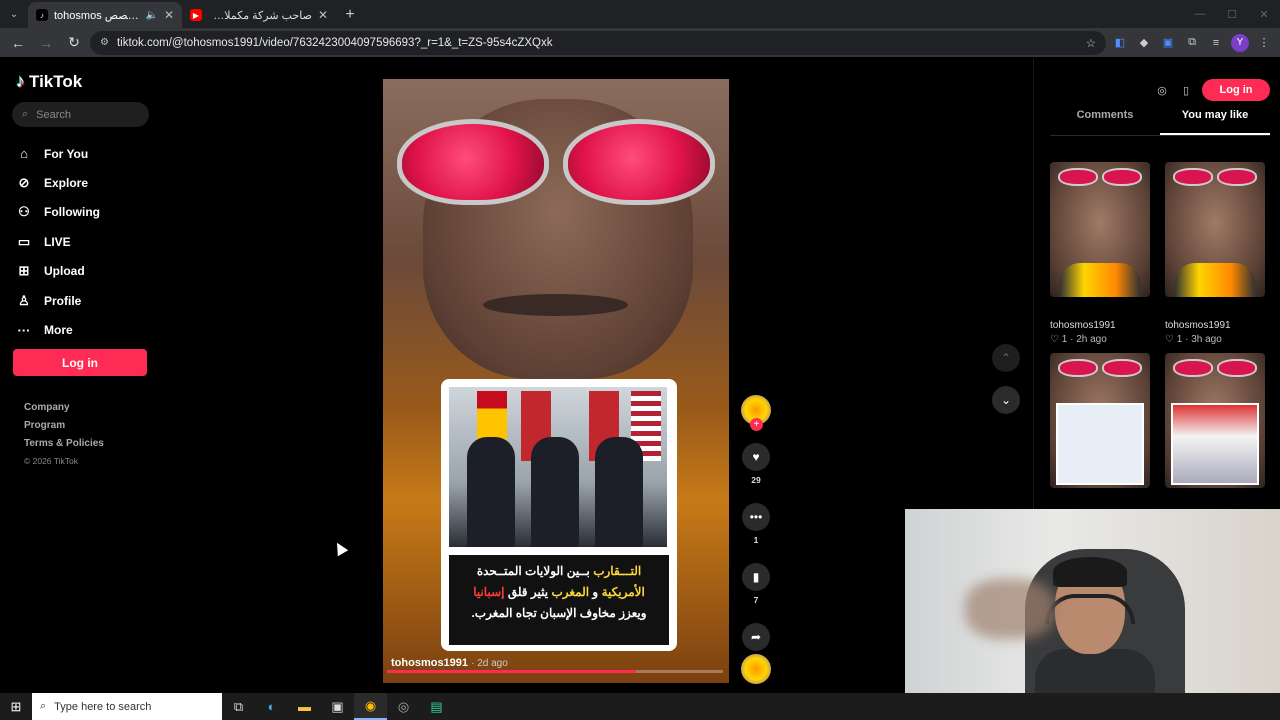 This screenshot has height=720, width=1280. I want to click on follow-plus-icon: +, so click(756, 424).